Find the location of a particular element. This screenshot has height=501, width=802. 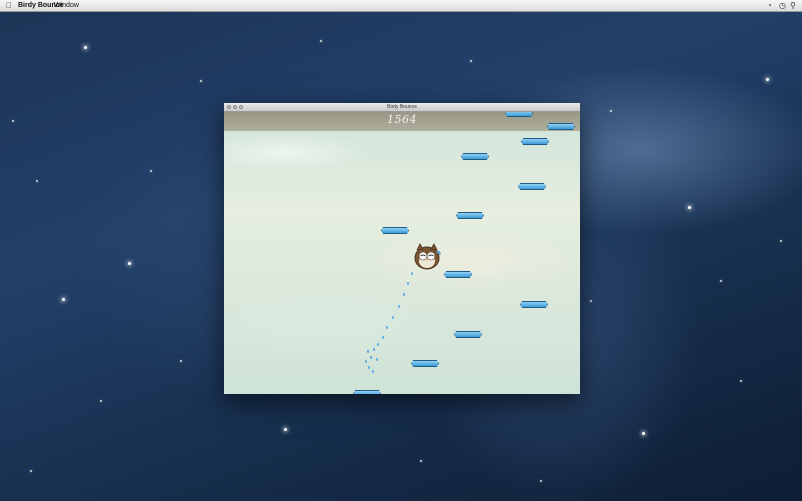

clock-icon: ◷ is located at coordinates (782, 5).